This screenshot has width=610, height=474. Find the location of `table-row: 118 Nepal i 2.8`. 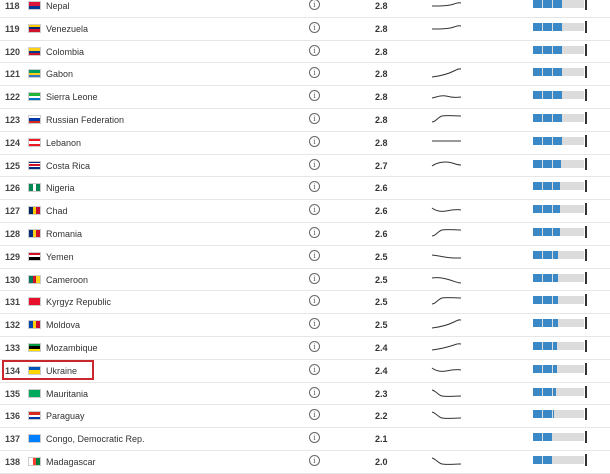

table-row: 118 Nepal i 2.8 is located at coordinates (305, 9).